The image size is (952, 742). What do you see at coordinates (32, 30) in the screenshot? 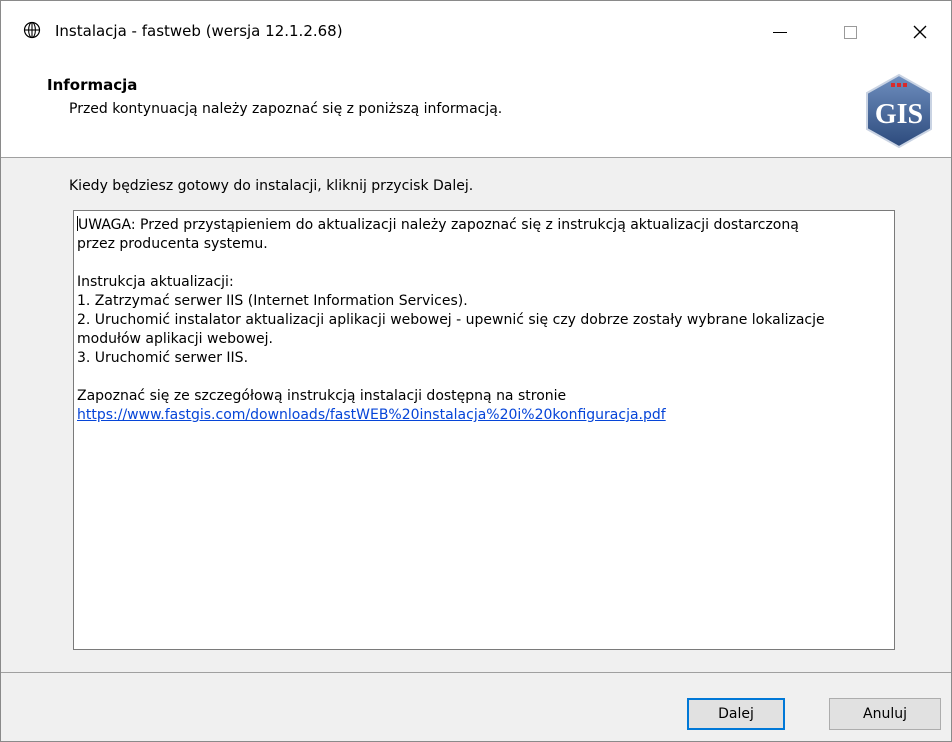
I see `globe-icon` at bounding box center [32, 30].